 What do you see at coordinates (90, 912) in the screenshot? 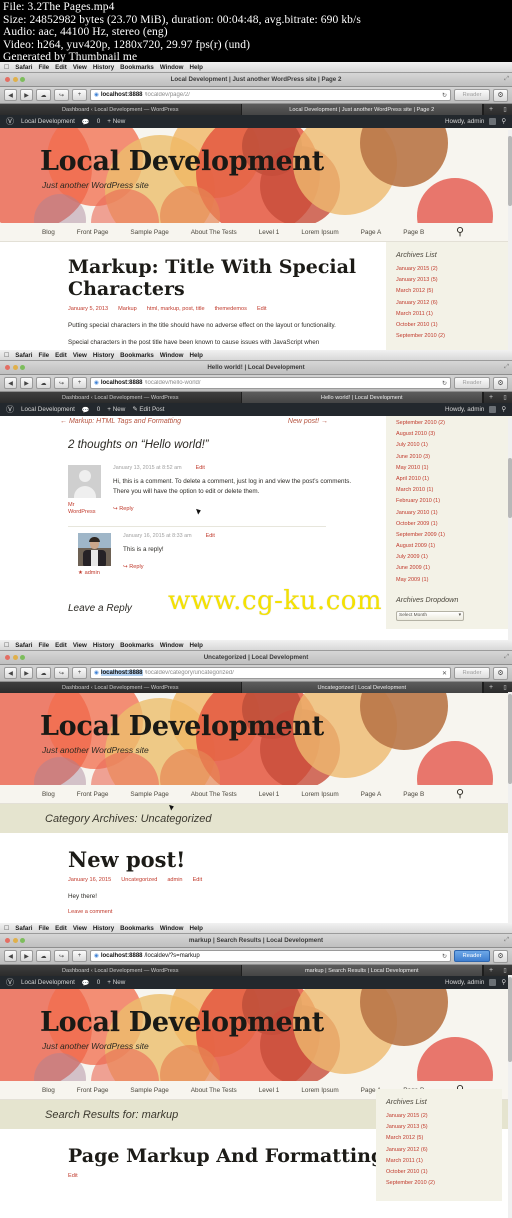
I see `leave-comment-link: Leave a comment` at bounding box center [90, 912].